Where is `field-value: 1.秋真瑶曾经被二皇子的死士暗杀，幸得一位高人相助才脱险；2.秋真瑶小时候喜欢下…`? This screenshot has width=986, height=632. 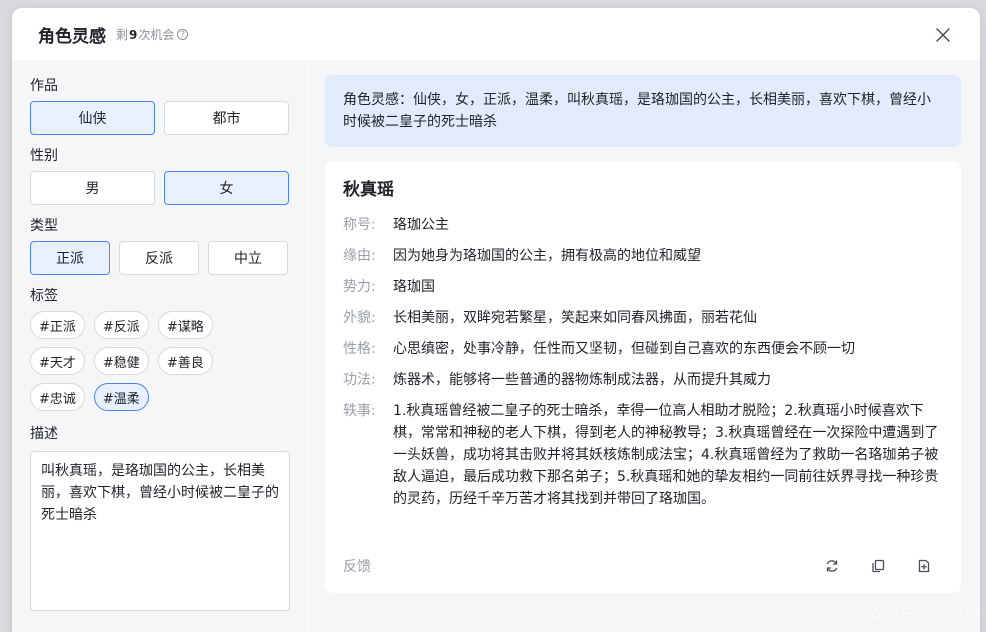 field-value: 1.秋真瑶曾经被二皇子的死士暗杀，幸得一位高人相助才脱险；2.秋真瑶小时候喜欢下… is located at coordinates (666, 455).